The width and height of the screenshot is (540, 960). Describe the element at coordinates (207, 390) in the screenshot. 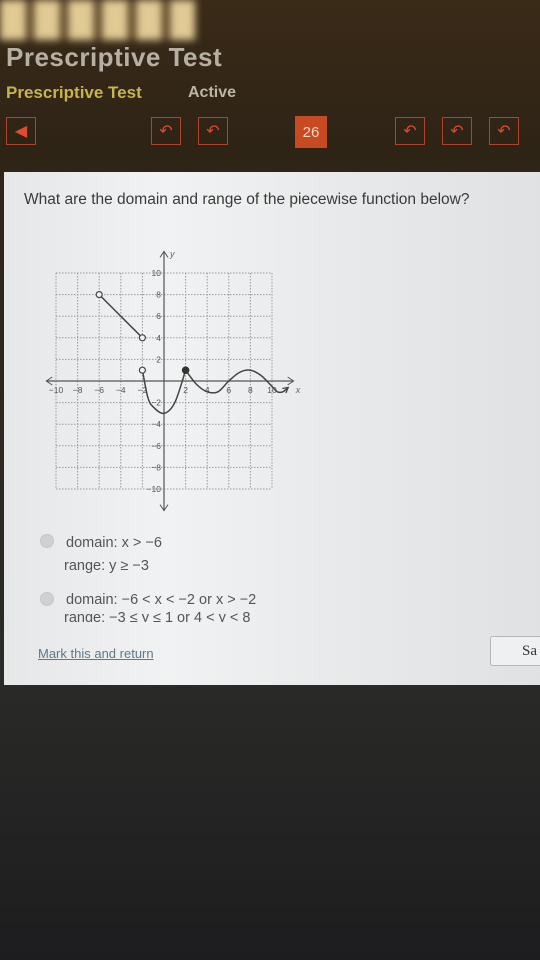

I see `x-tick-label: 4` at that location.